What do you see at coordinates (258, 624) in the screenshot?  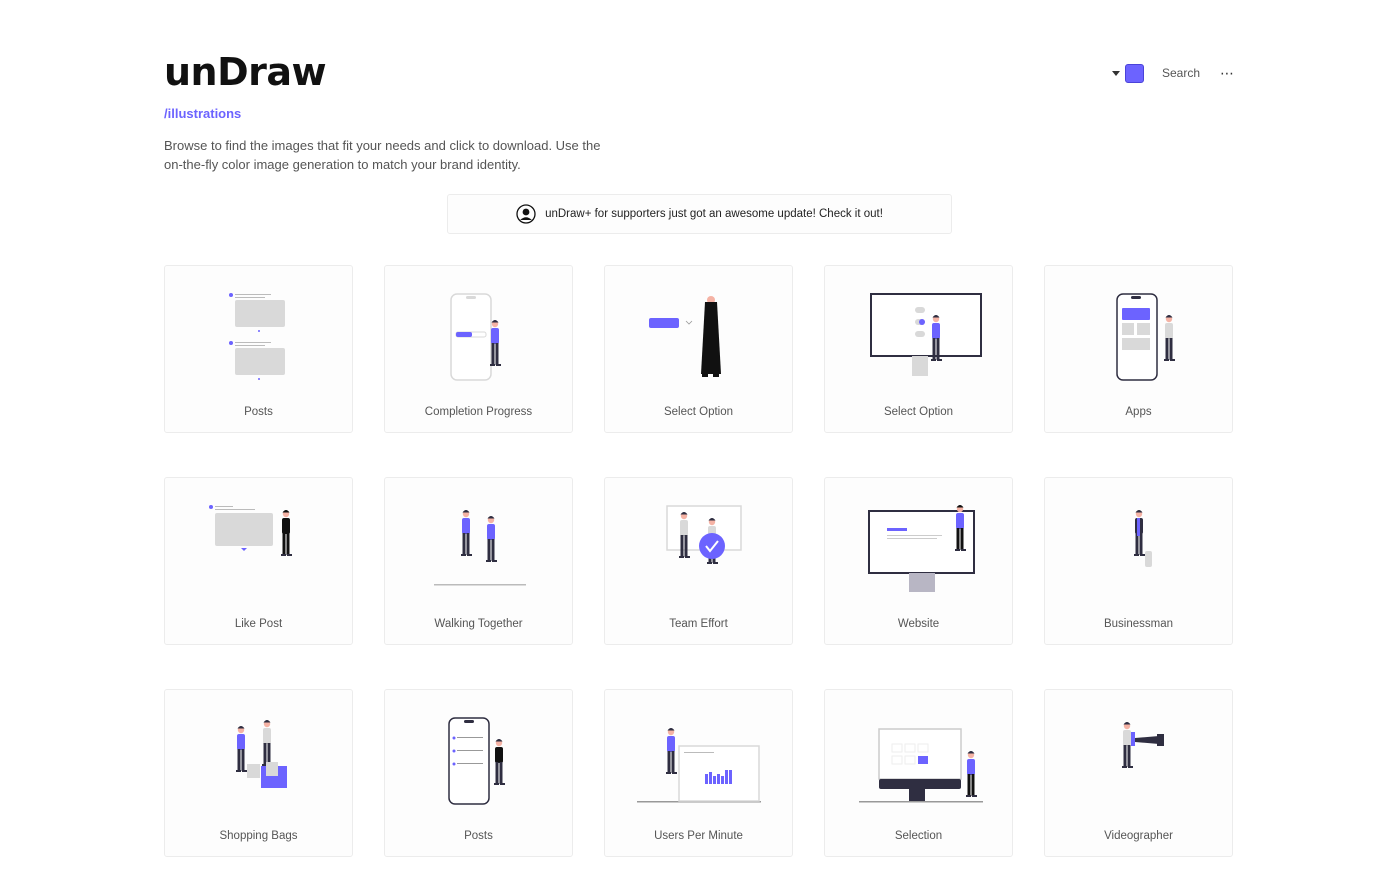 I see `illustration-title: Like Post` at bounding box center [258, 624].